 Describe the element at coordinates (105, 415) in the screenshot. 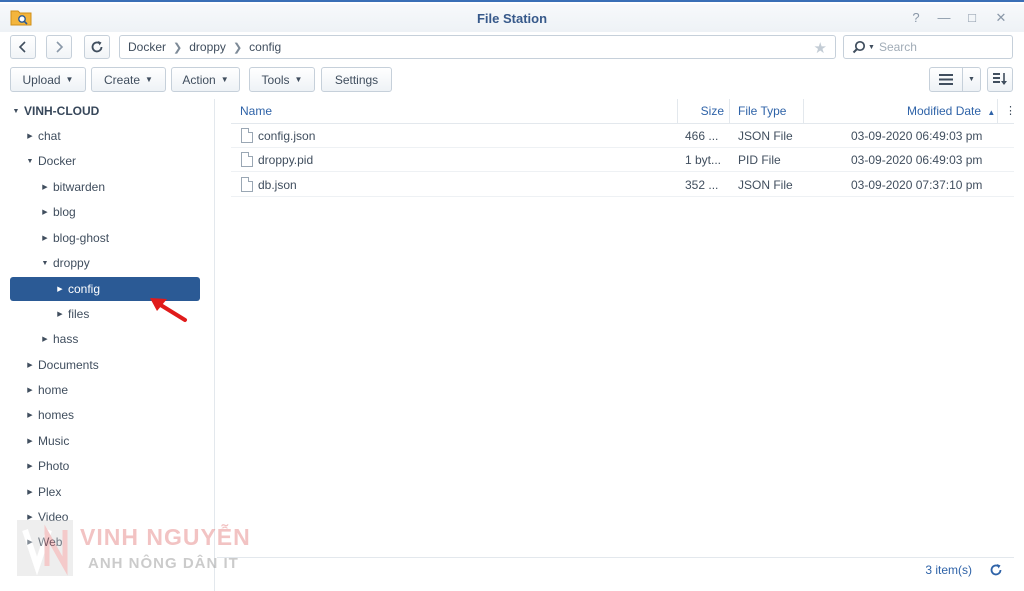

I see `tree-item-homes: ▶ homes` at that location.